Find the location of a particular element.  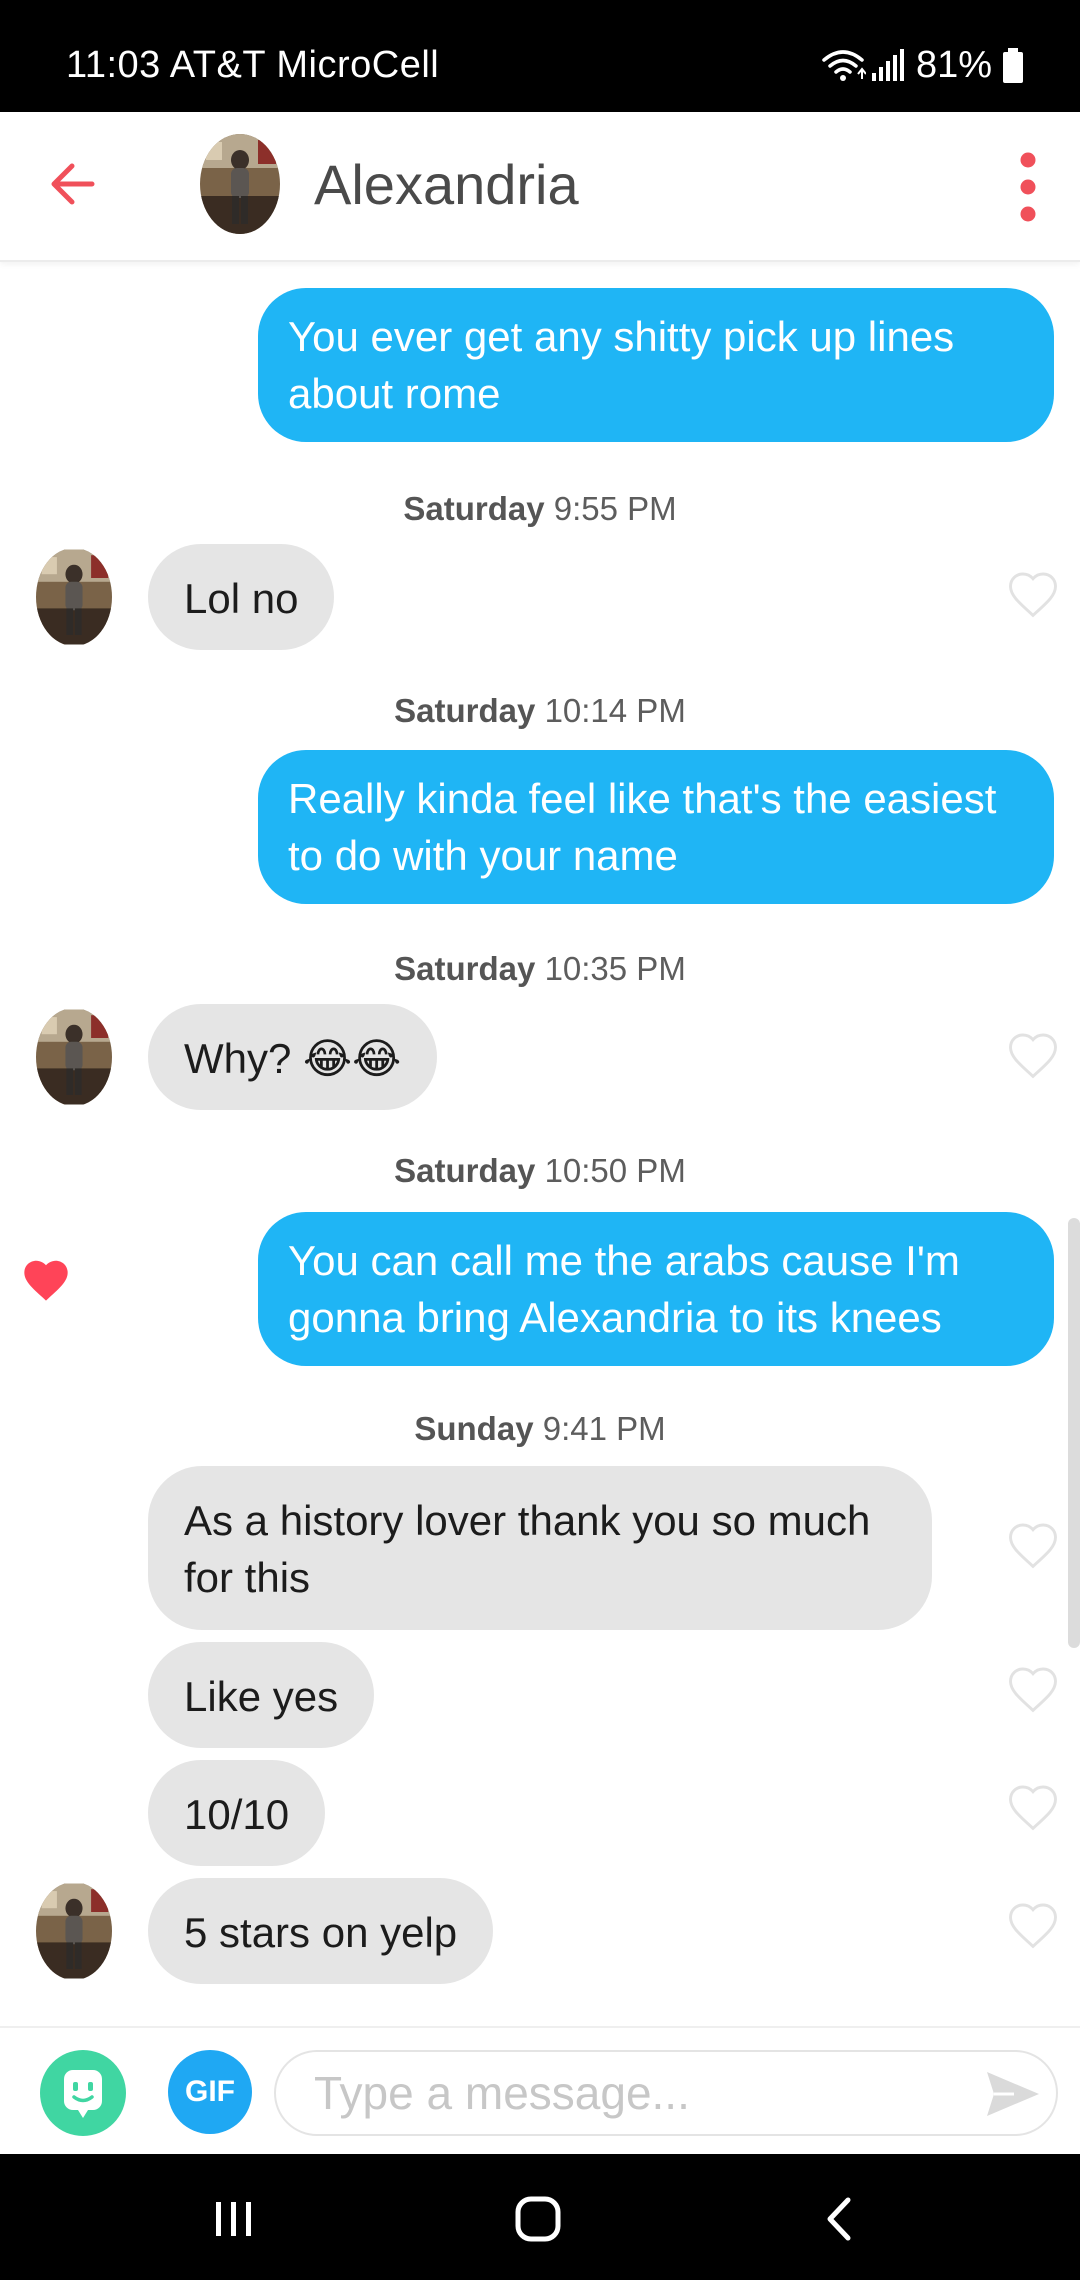

message-timestamp: Saturday 10:50 PM is located at coordinates (540, 1171).